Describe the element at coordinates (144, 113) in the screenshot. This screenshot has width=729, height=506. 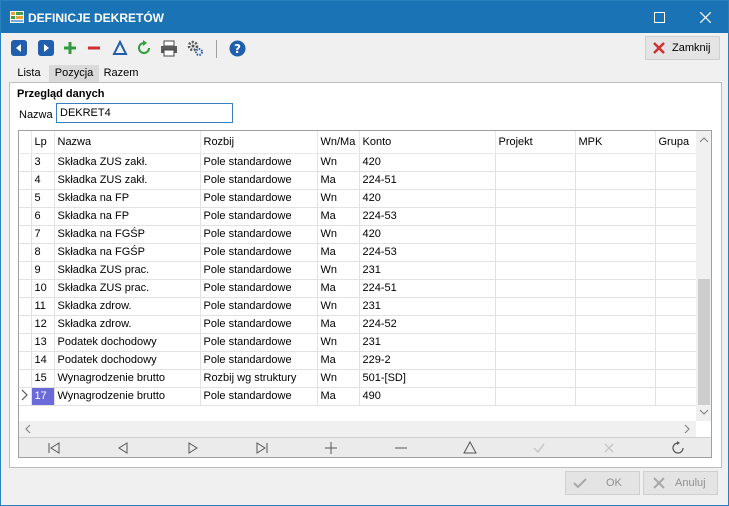
I see `name-input` at that location.